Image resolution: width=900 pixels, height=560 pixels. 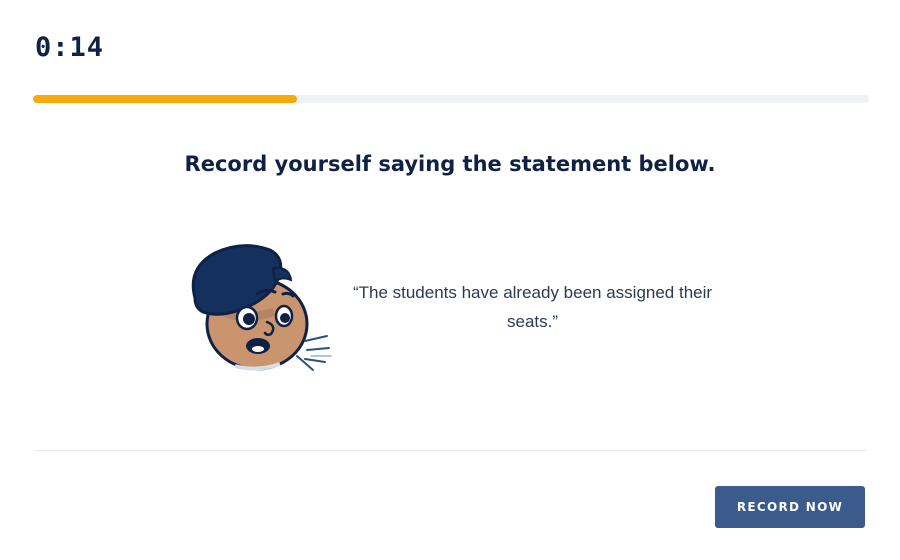 What do you see at coordinates (70, 47) in the screenshot?
I see `timer: 0:14` at bounding box center [70, 47].